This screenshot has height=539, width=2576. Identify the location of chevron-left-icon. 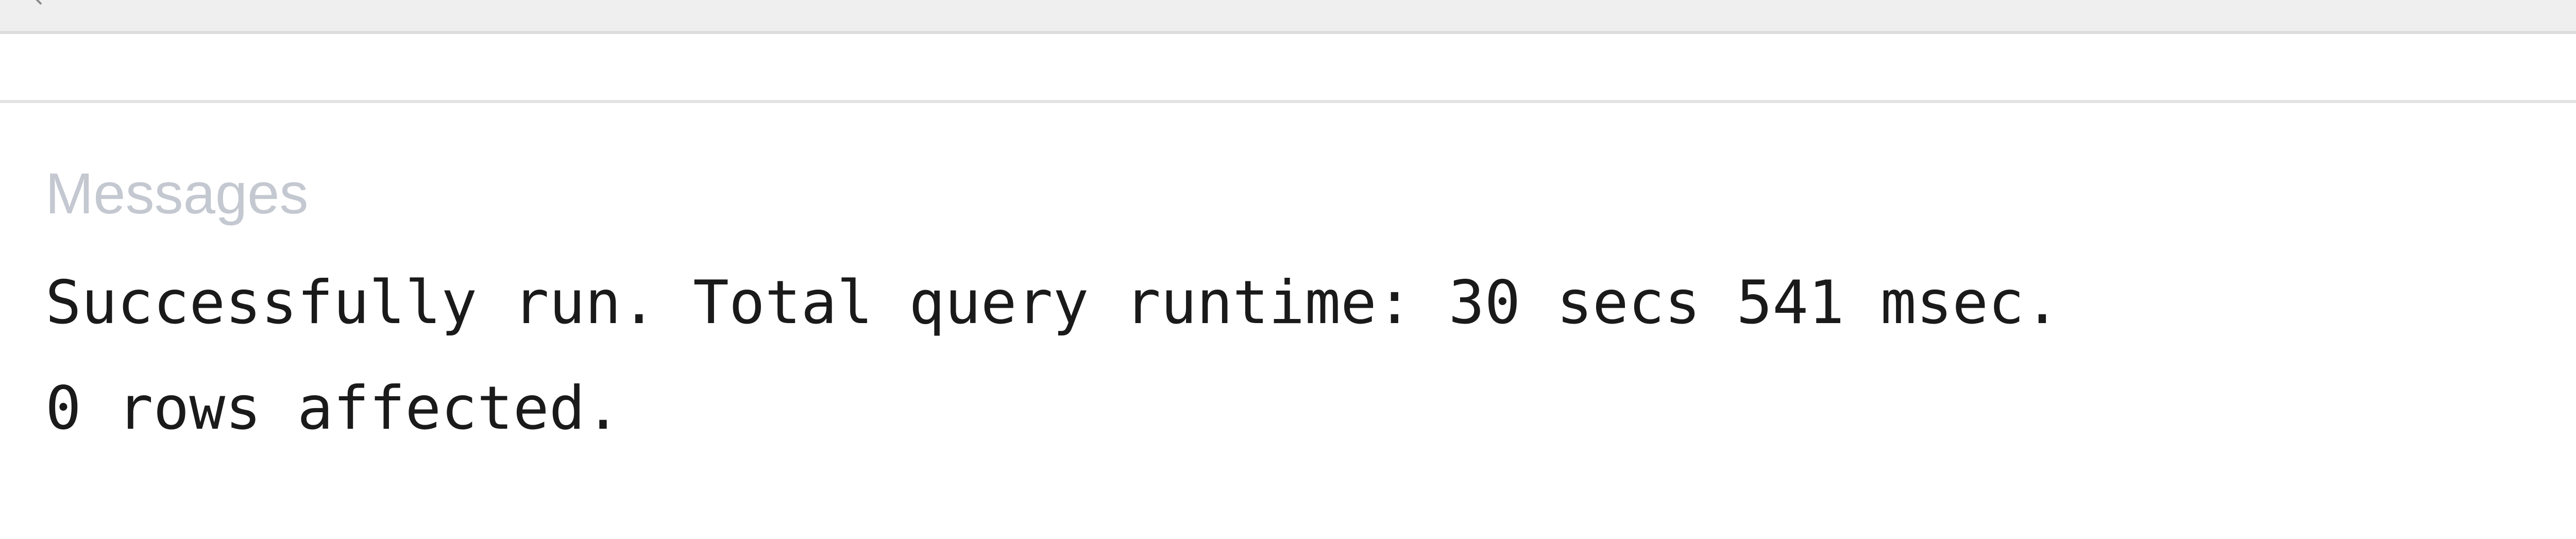
(39, 3).